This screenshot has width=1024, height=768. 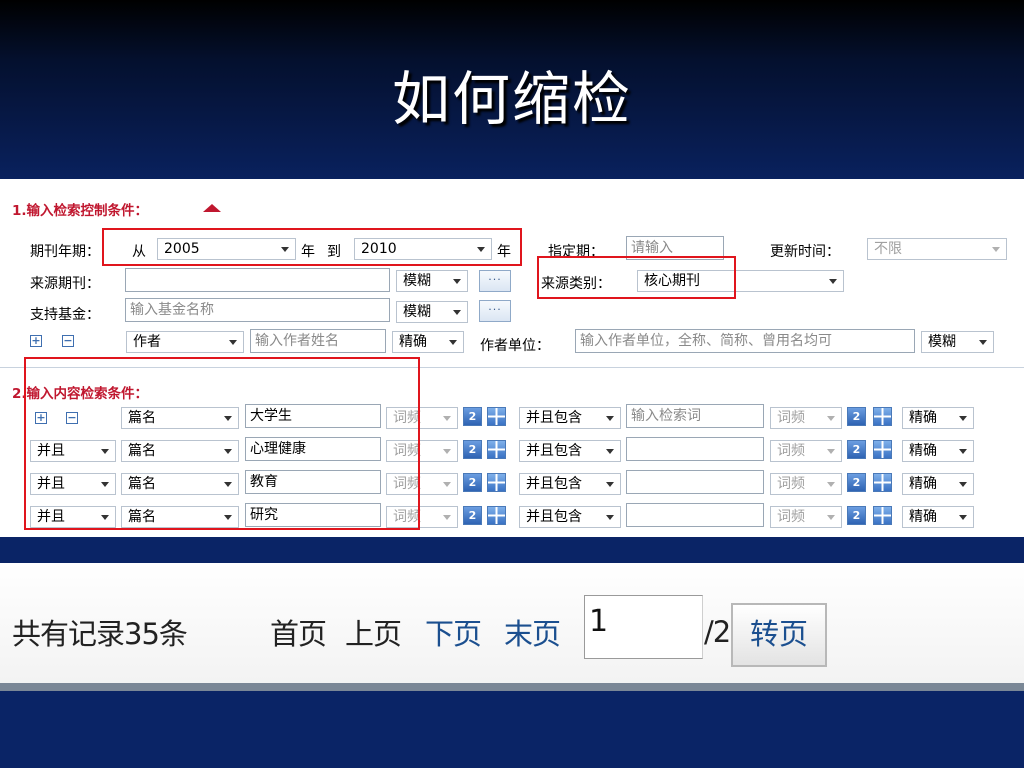 I want to click on fuzzy-select-2: 模糊, so click(x=432, y=312).